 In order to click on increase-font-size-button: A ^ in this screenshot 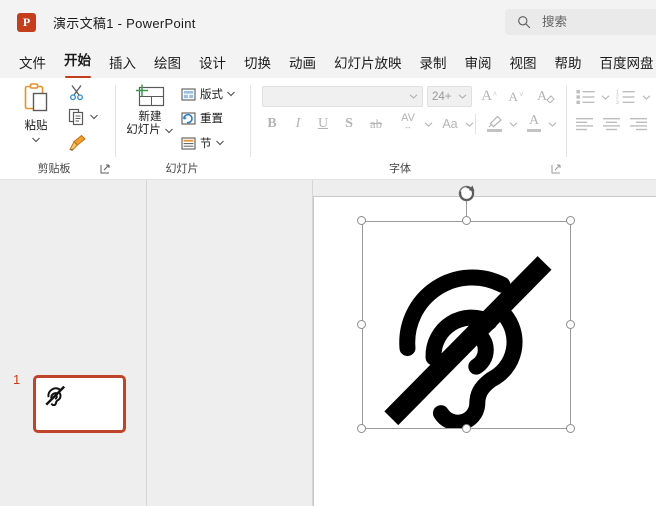, I will do `click(489, 96)`.